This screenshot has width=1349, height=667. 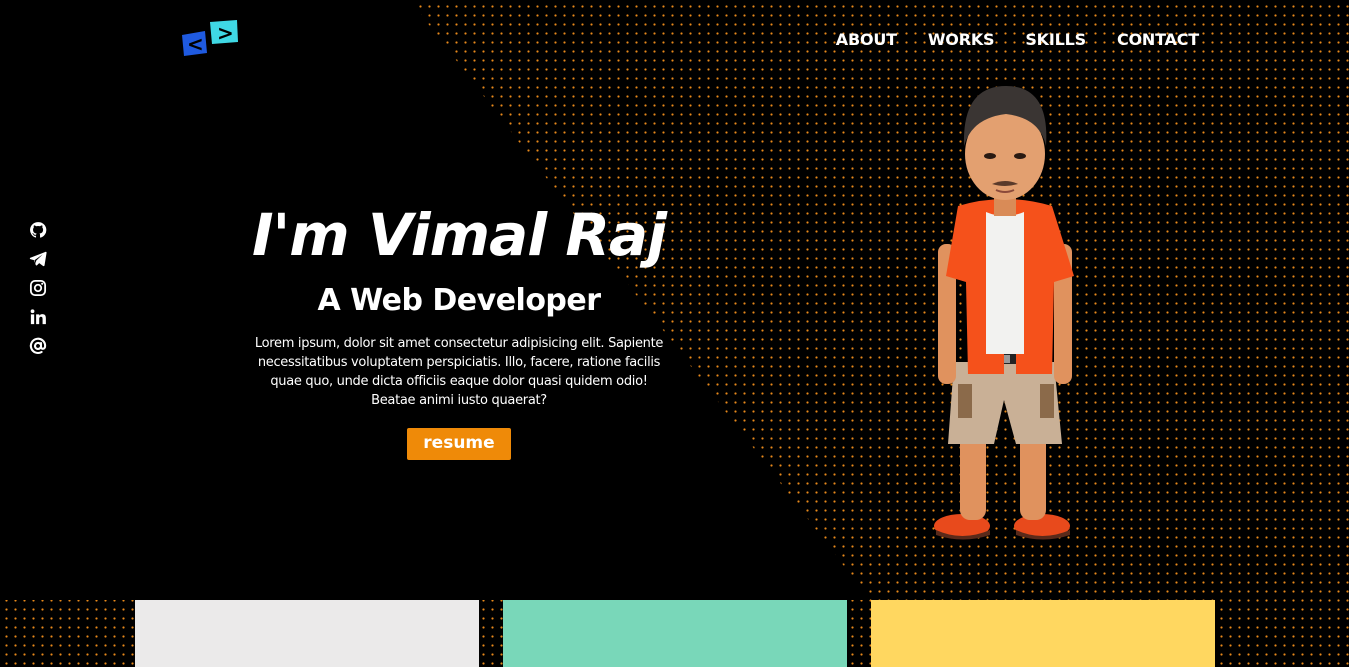 I want to click on logo-right-glyph: >, so click(x=225, y=33).